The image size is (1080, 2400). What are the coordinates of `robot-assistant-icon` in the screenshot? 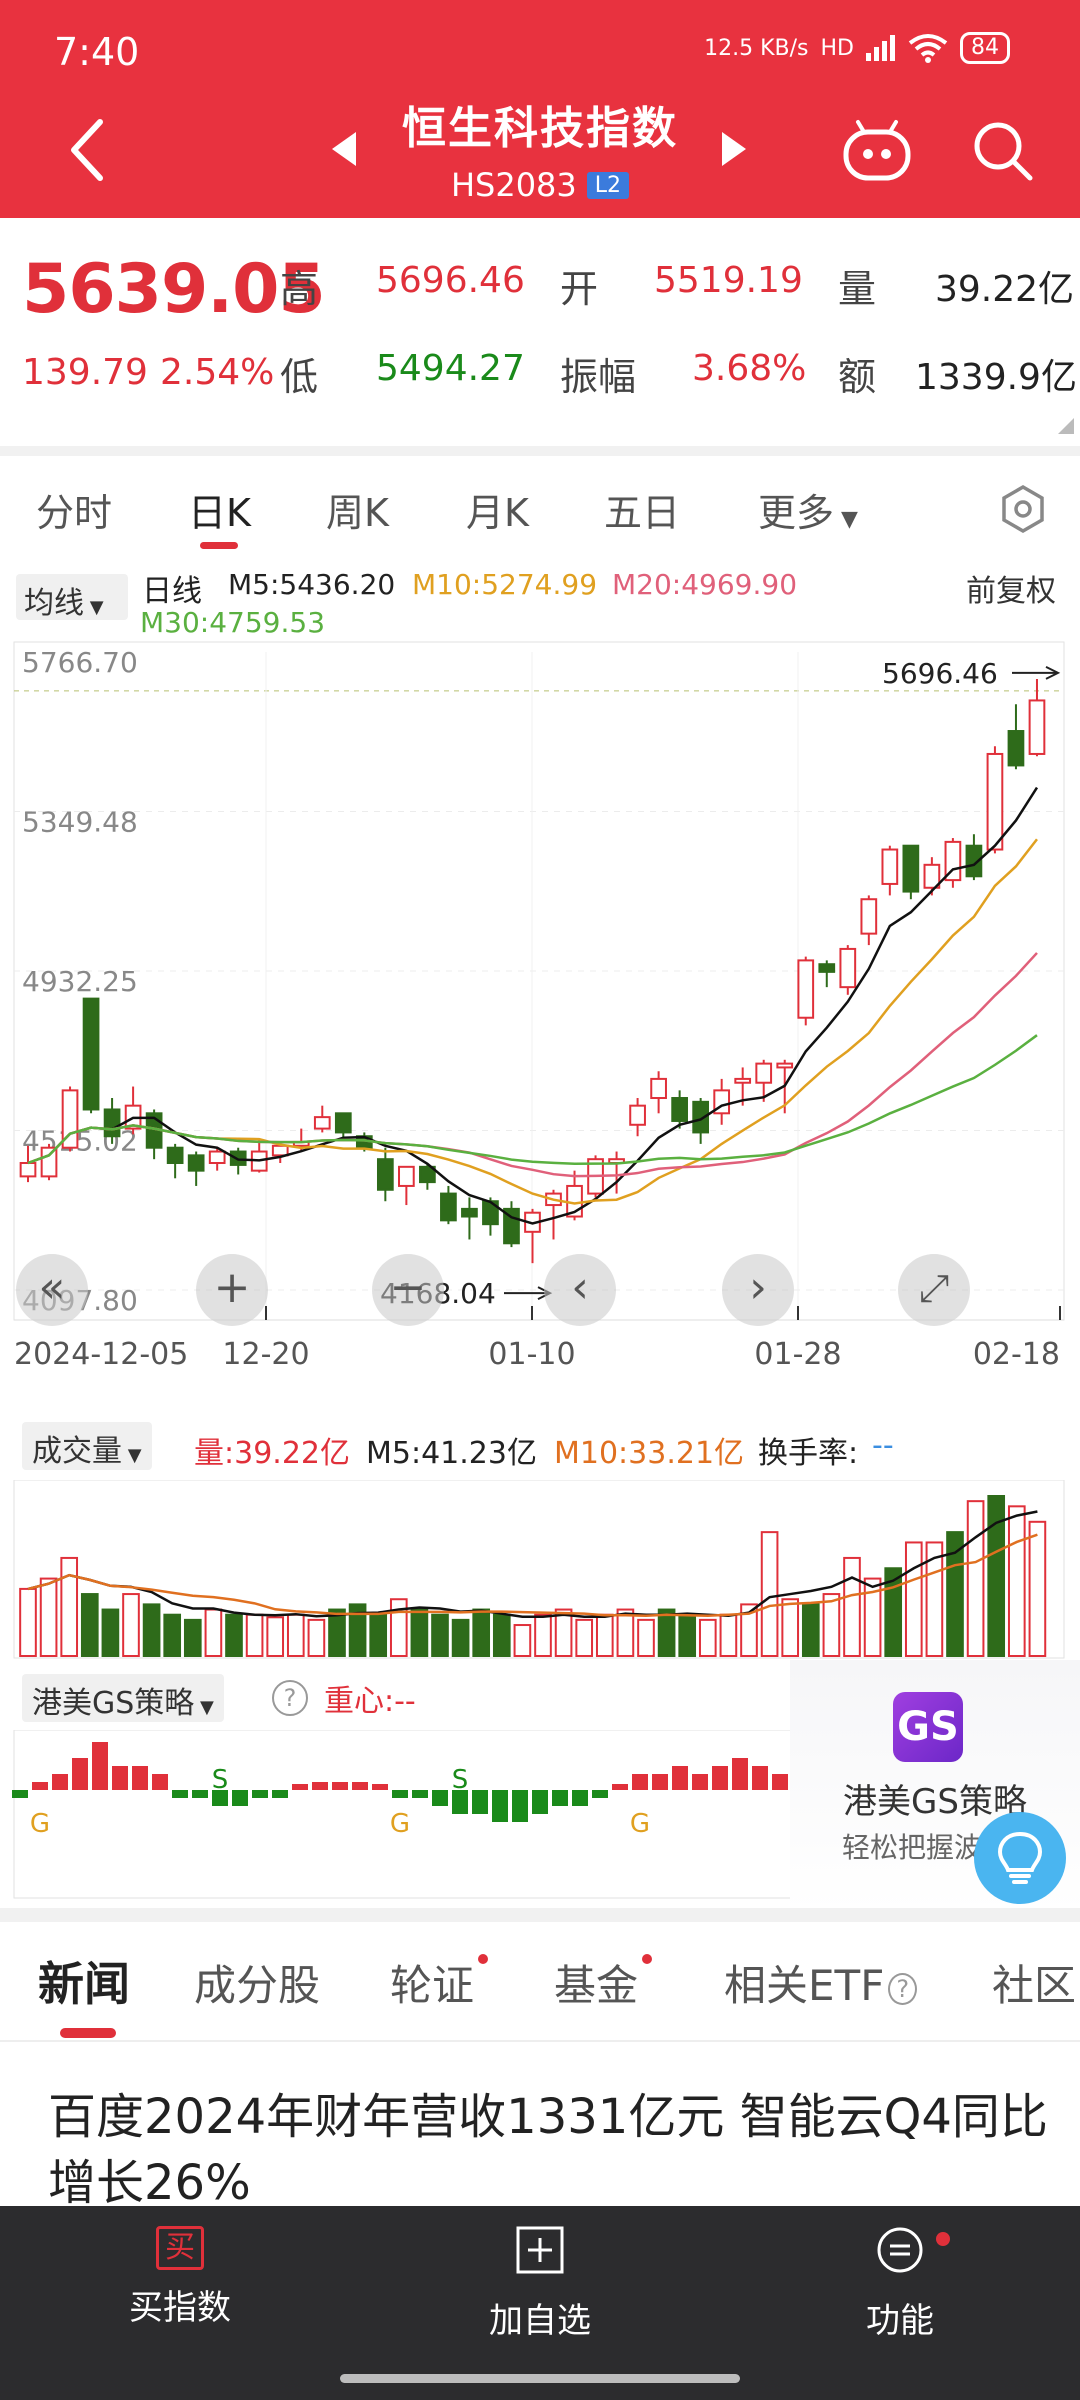 It's located at (877, 150).